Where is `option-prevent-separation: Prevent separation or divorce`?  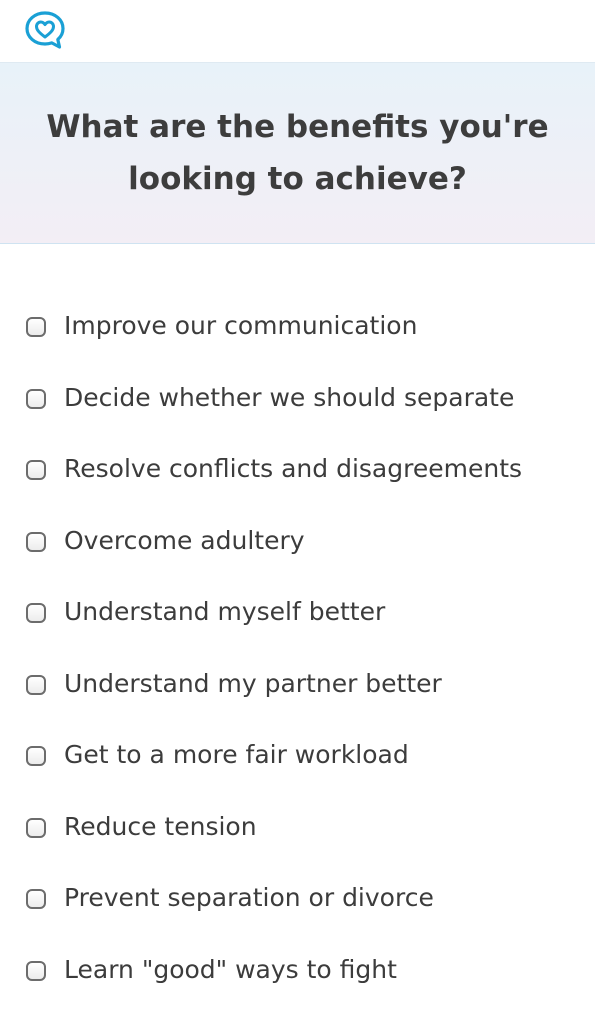
option-prevent-separation: Prevent separation or divorce is located at coordinates (297, 899).